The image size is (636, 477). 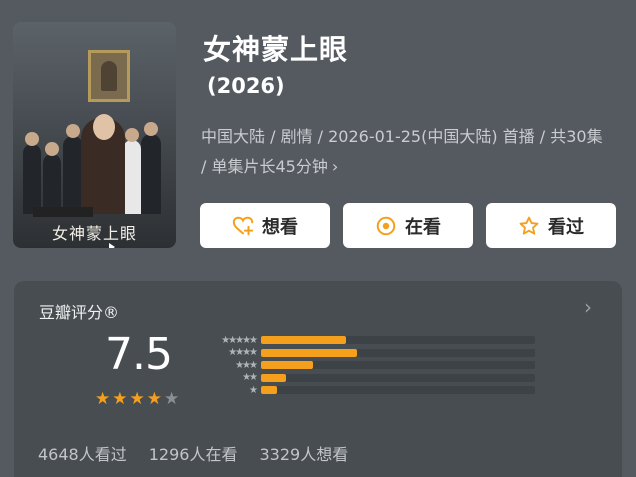 I want to click on poster-title: 女神蒙上眼, so click(x=94, y=233).